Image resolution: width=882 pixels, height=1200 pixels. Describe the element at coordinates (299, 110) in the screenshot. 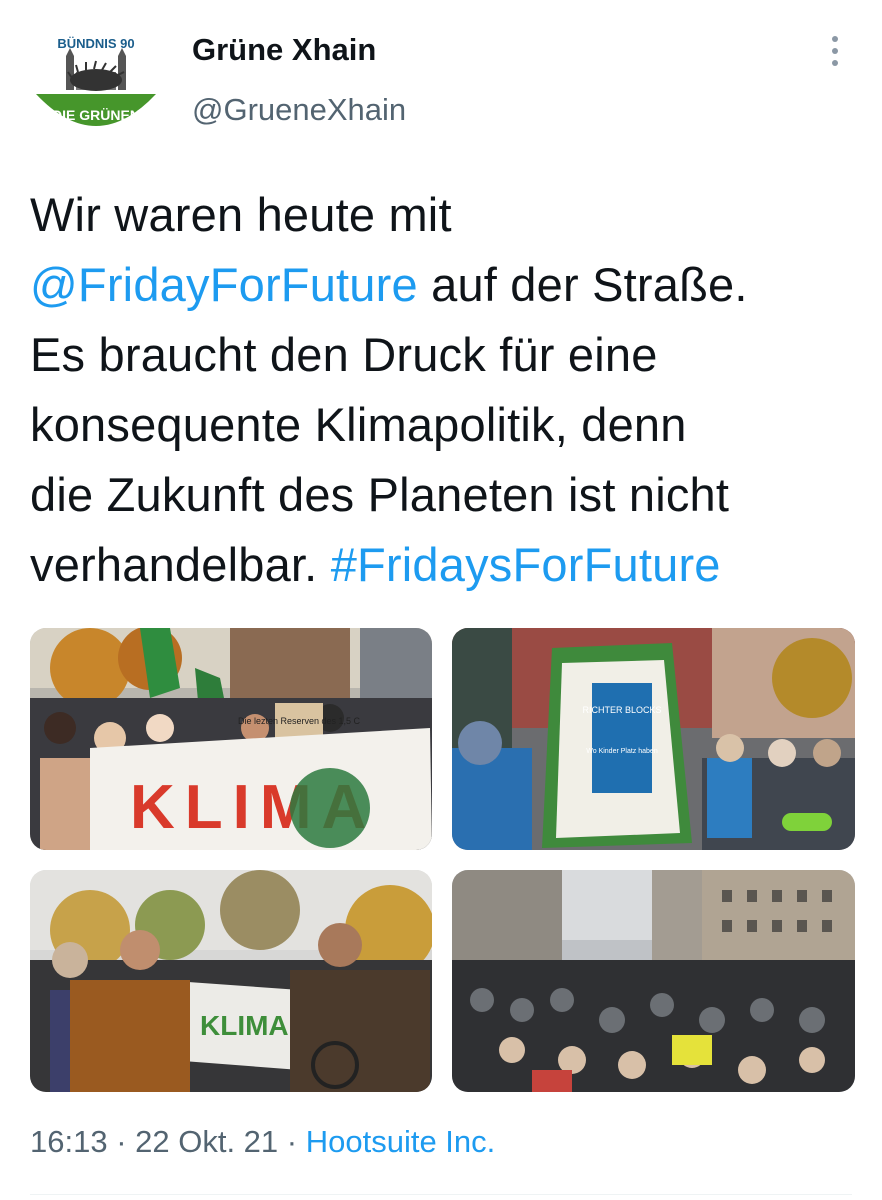

I see `author-handle: @GrueneXhain` at that location.